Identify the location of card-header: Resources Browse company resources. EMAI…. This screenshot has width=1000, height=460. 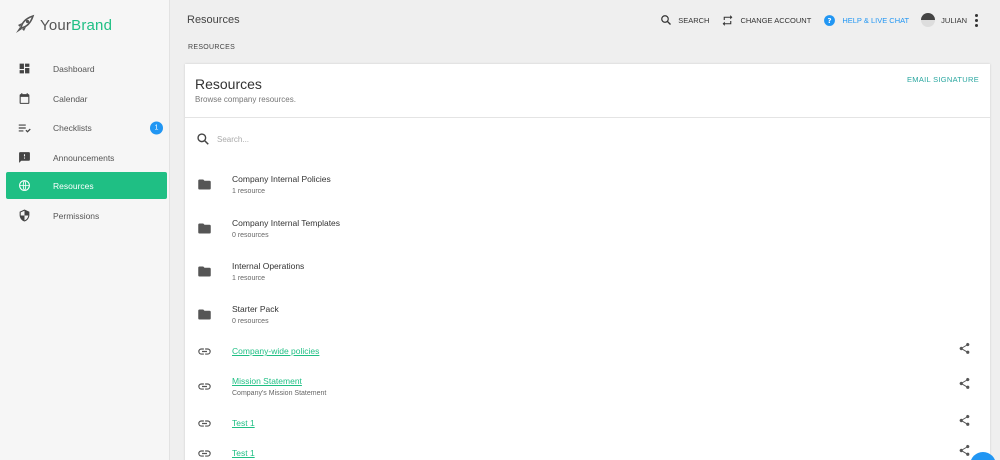
(587, 91).